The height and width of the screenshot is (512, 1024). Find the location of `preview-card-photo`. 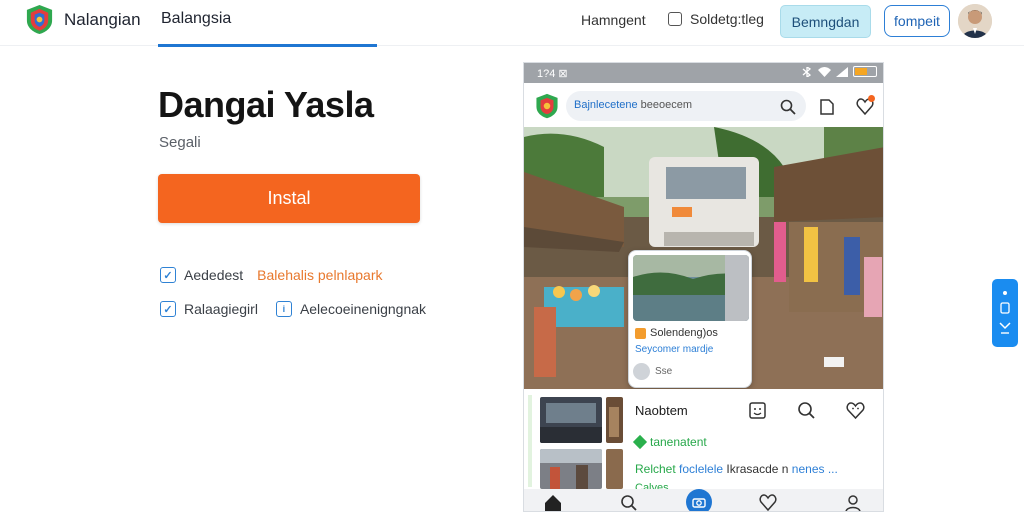

preview-card-photo is located at coordinates (691, 288).